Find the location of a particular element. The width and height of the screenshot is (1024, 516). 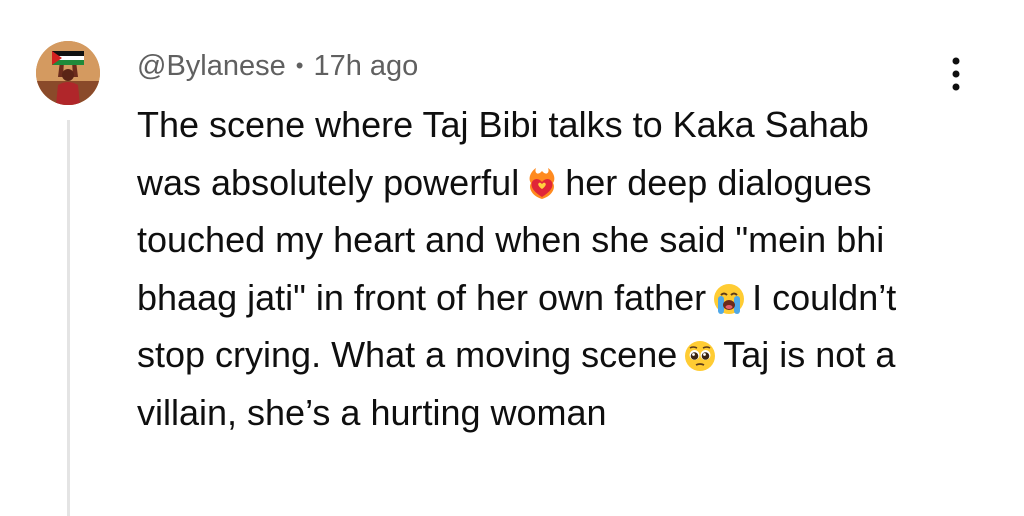

heart-on-fire-icon is located at coordinates (542, 184).